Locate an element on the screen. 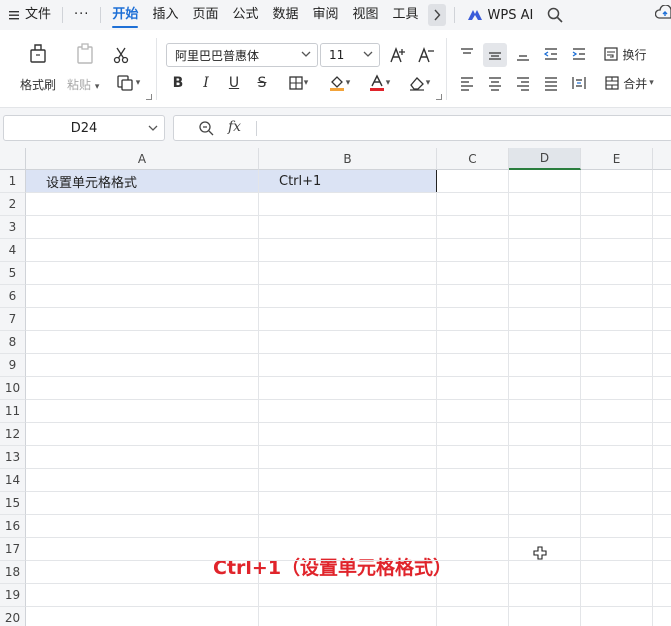  row-header: 12 is located at coordinates (13, 434).